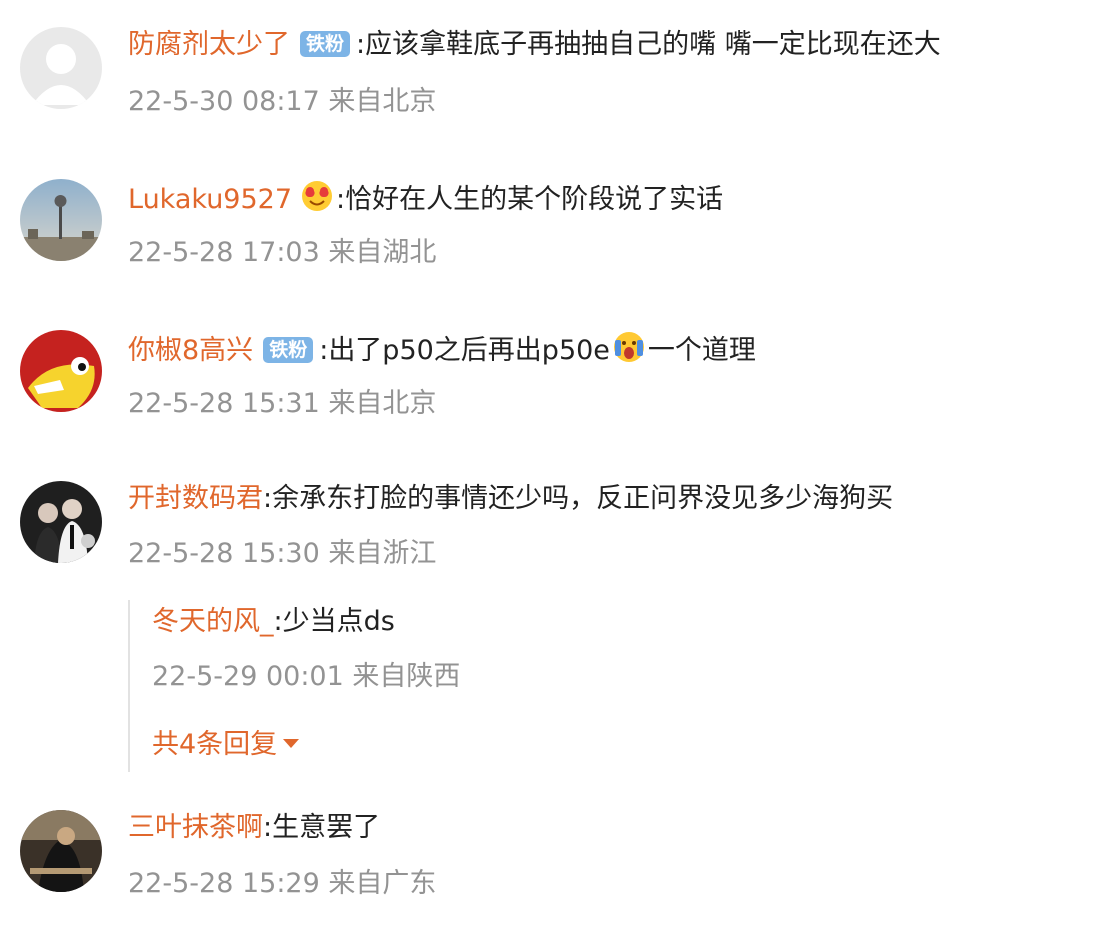  I want to click on comment-time: 22-5-28 15:30, so click(224, 553).